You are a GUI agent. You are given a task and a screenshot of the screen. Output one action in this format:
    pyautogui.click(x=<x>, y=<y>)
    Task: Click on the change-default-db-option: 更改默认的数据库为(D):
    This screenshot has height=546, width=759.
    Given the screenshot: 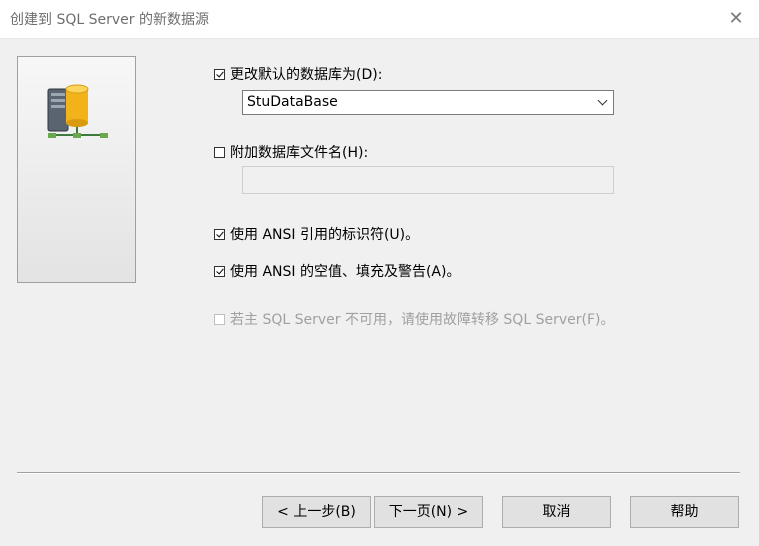 What is the action you would take?
    pyautogui.click(x=298, y=74)
    